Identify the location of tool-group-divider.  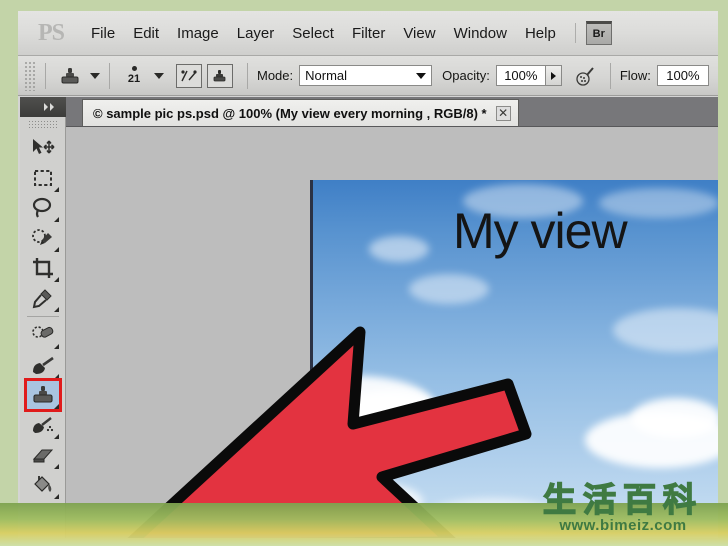
(43, 316).